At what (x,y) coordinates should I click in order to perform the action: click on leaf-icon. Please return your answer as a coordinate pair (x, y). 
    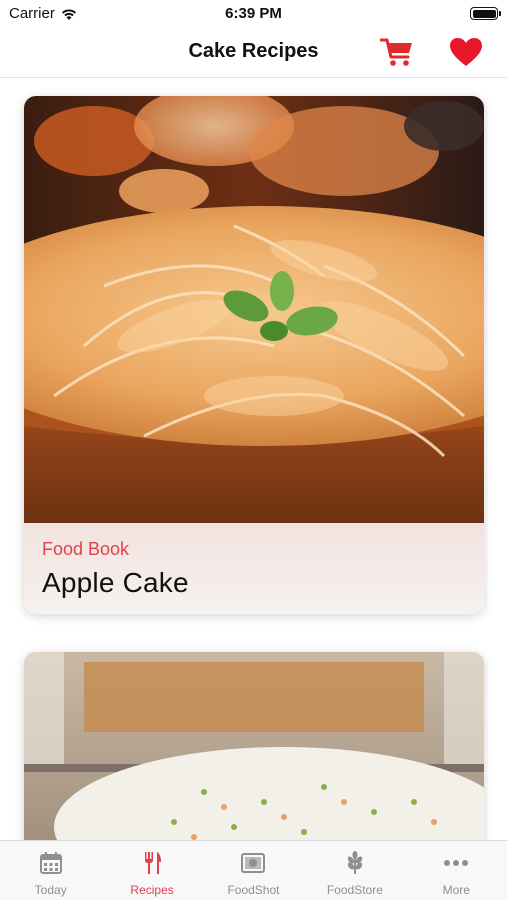
    Looking at the image, I should click on (355, 862).